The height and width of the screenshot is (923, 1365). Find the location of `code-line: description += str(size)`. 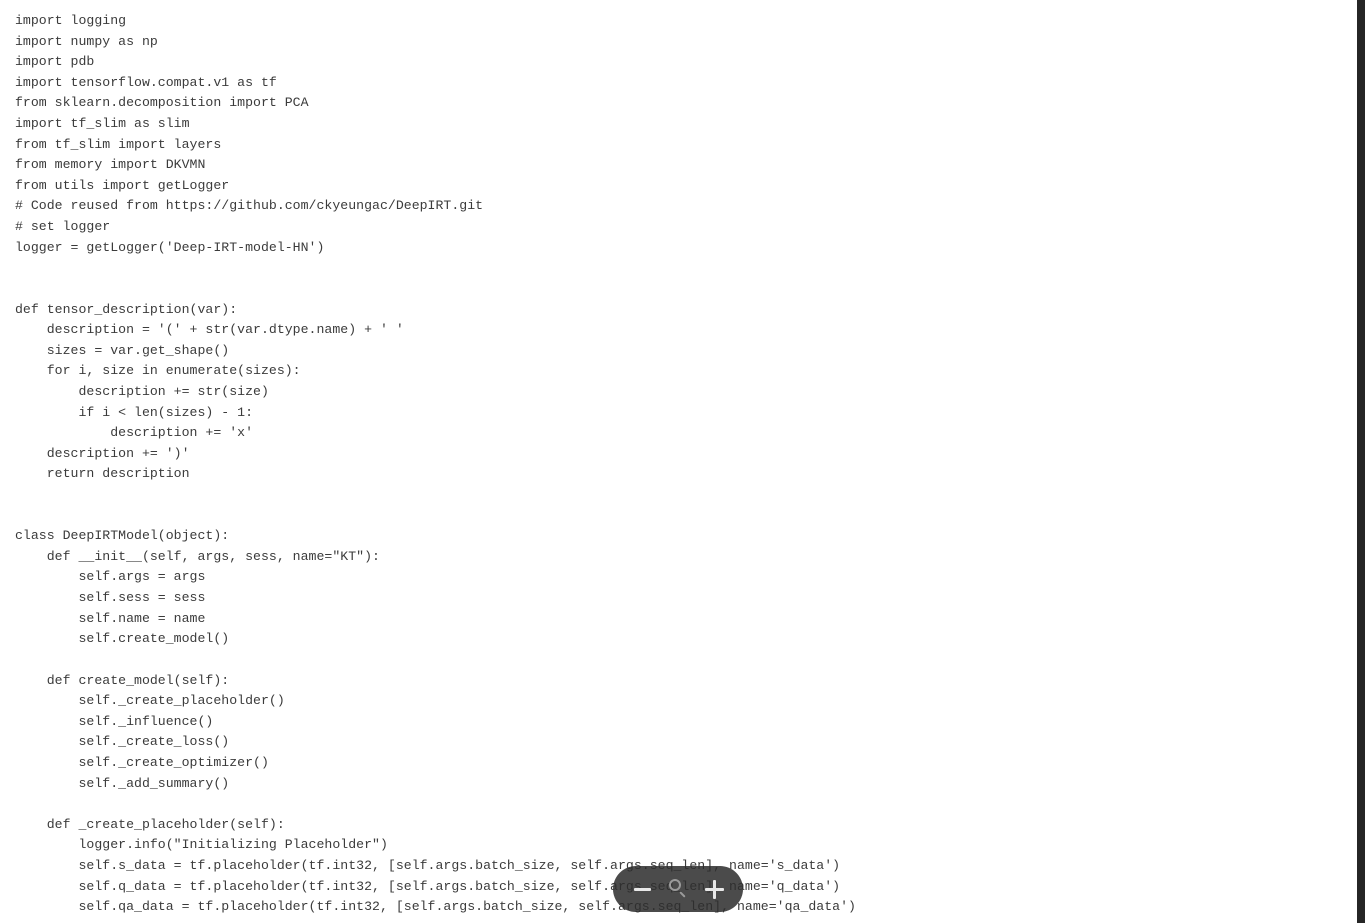

code-line: description += str(size) is located at coordinates (142, 391).